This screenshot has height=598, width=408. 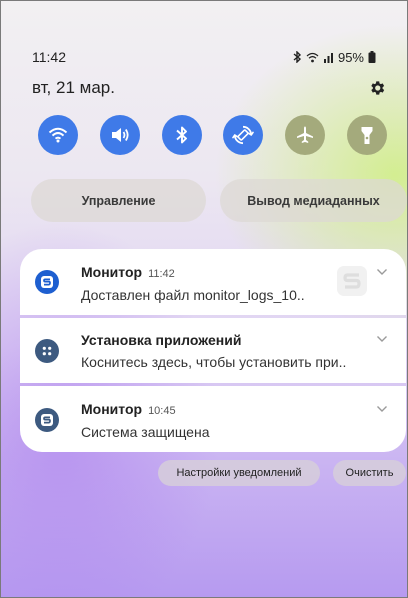 I want to click on notification-settings-button: Настройки уведомлений, so click(x=239, y=473).